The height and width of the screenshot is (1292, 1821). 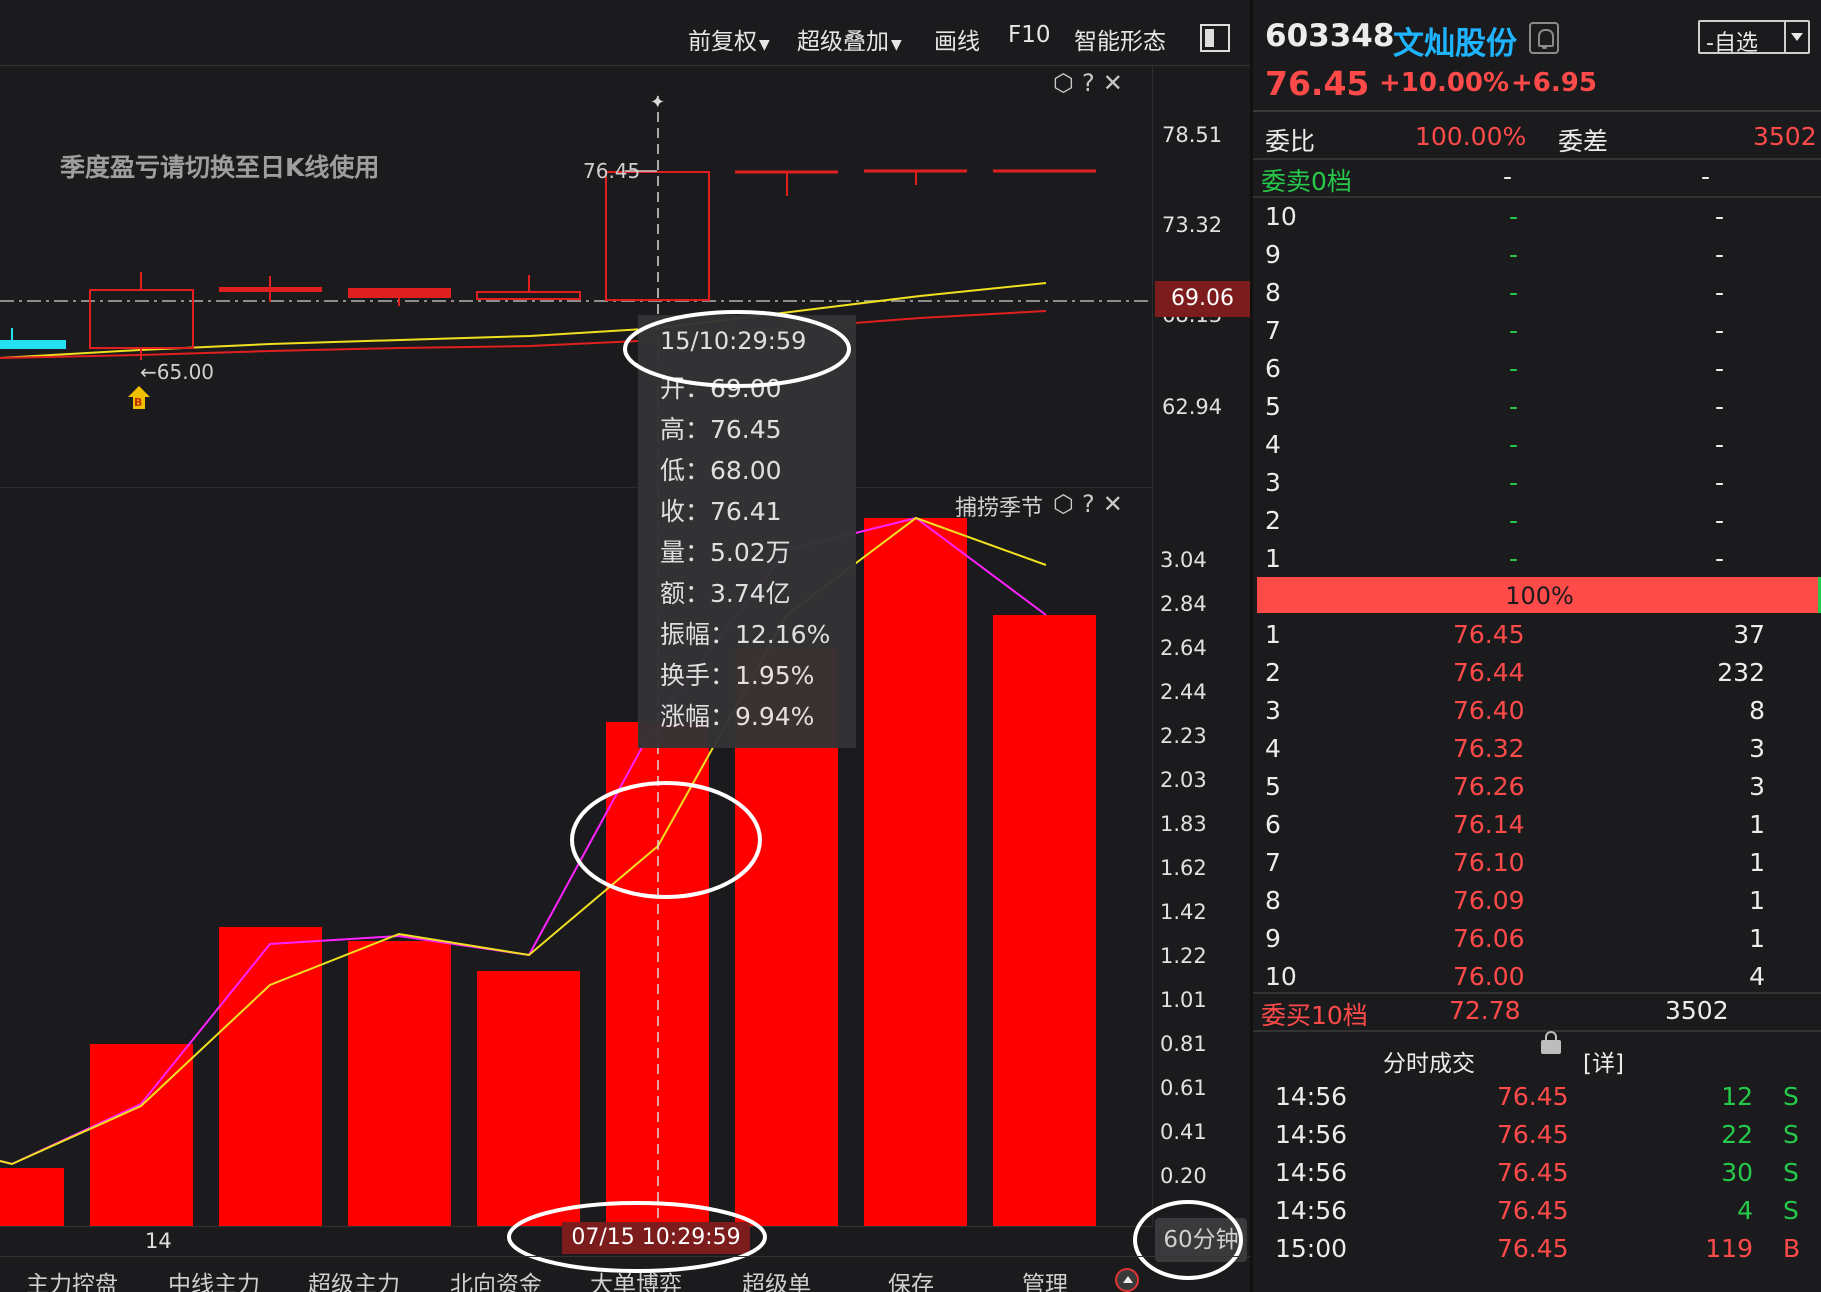 What do you see at coordinates (1273, 444) in the screenshot?
I see `level-number: 4` at bounding box center [1273, 444].